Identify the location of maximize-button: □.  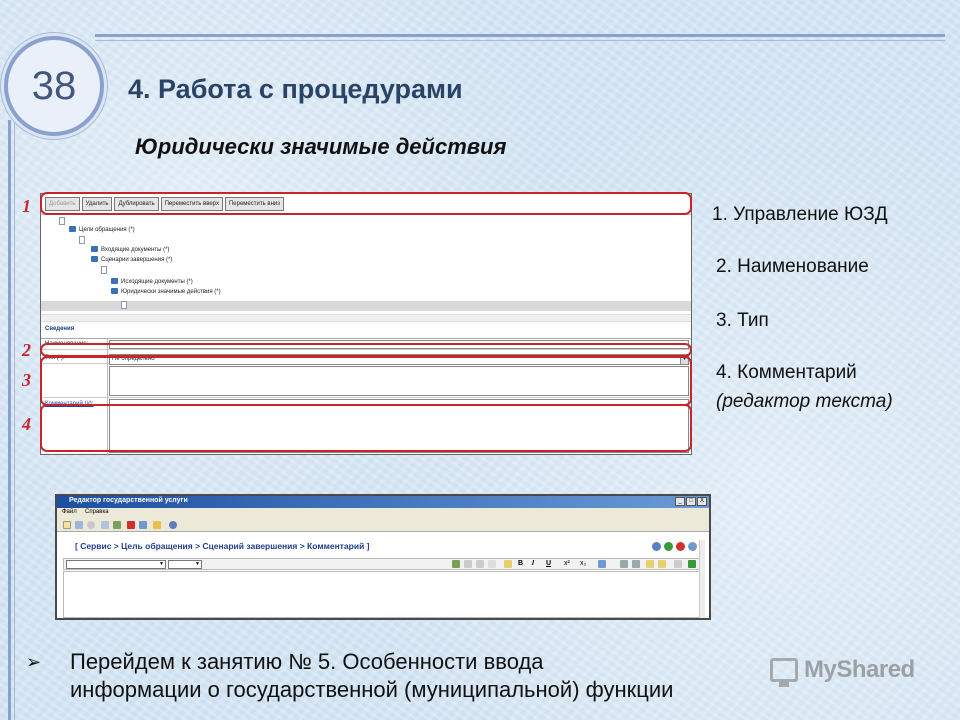
(691, 501).